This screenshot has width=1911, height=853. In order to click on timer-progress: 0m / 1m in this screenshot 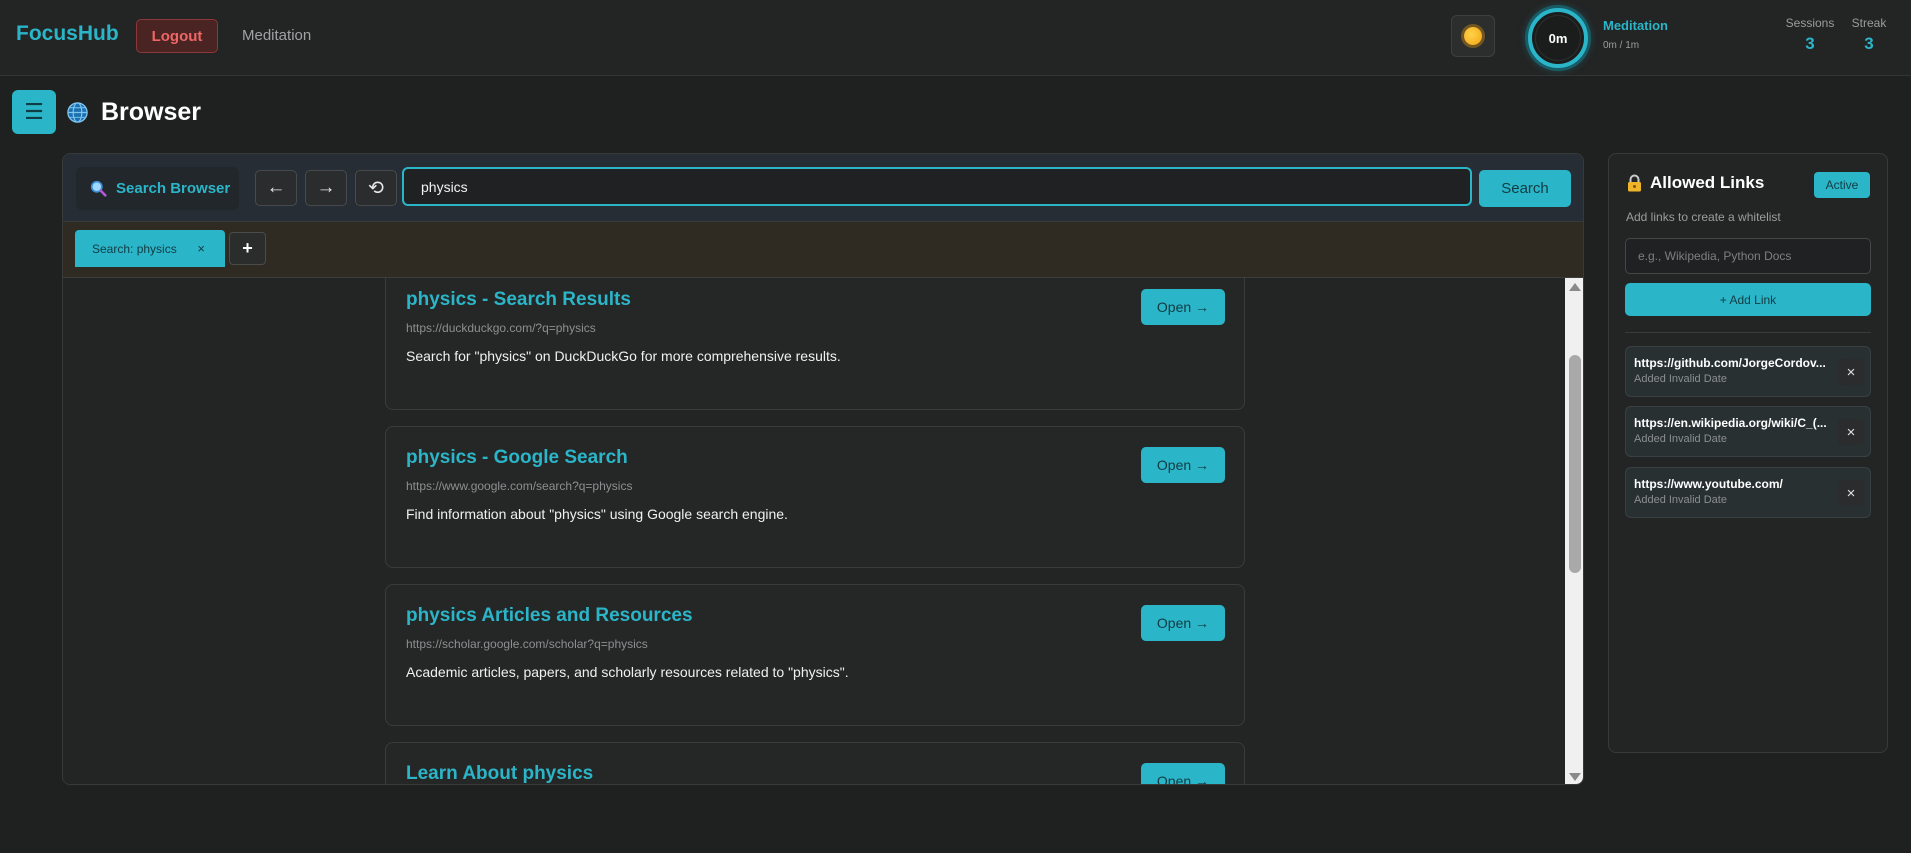, I will do `click(1621, 45)`.